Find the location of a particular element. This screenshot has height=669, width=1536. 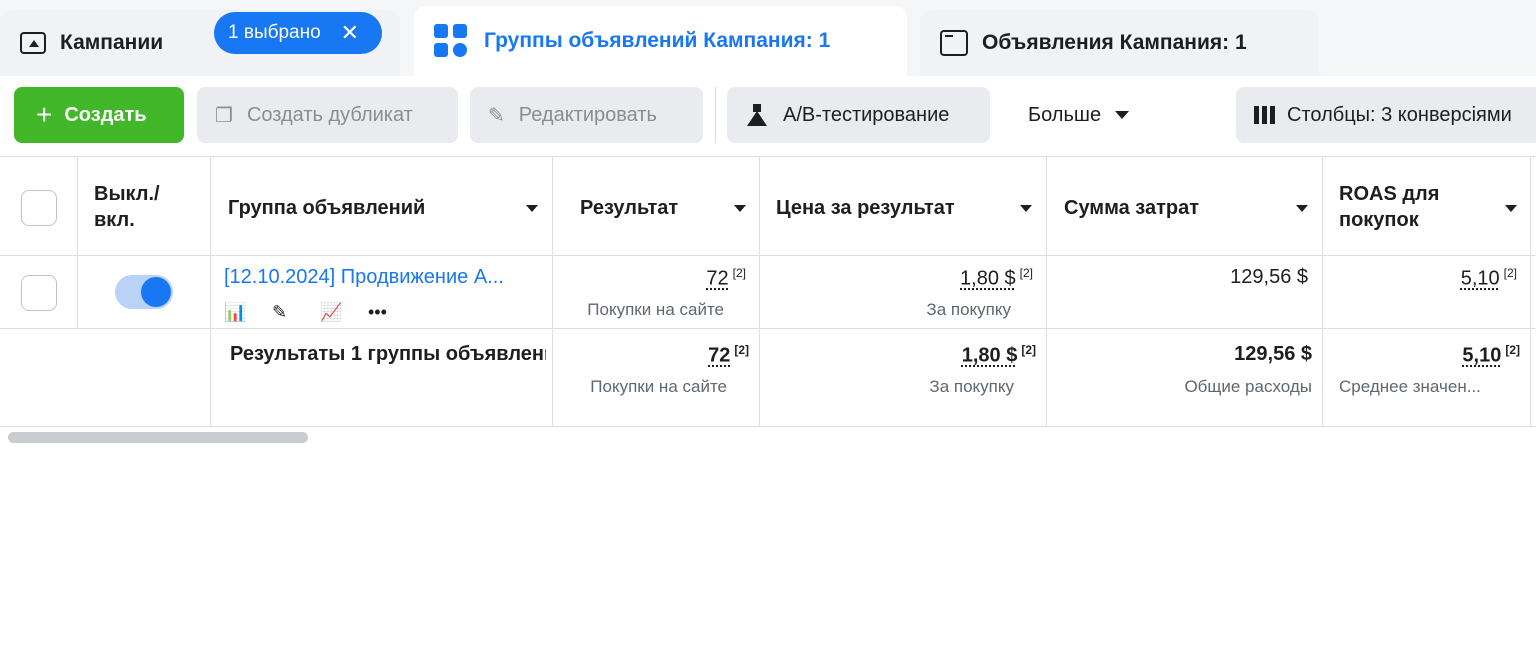

clear-selection-icon: ✕ is located at coordinates (350, 33).